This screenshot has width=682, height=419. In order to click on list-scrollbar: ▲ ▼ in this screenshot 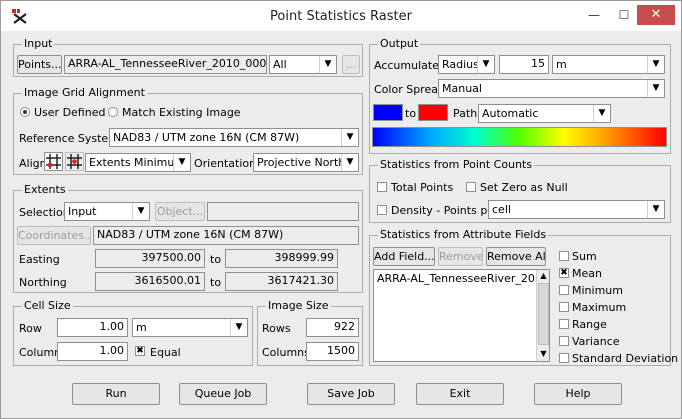, I will do `click(542, 315)`.